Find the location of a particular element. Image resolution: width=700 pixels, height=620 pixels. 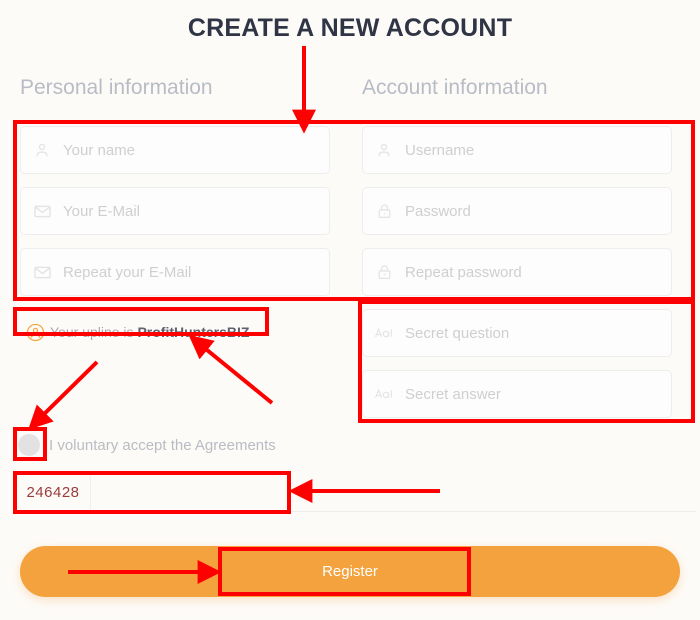

upline-text: Your upline is ProfitHuntersBIZ is located at coordinates (149, 332).